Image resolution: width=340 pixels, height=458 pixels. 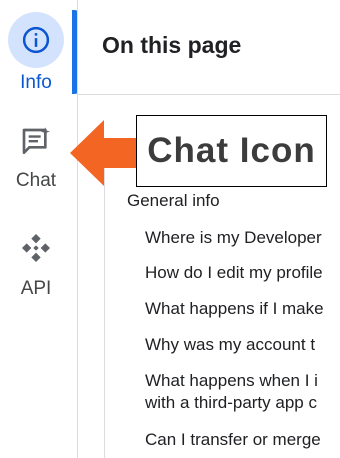 I want to click on rail-item-label-api: API, so click(x=36, y=288).